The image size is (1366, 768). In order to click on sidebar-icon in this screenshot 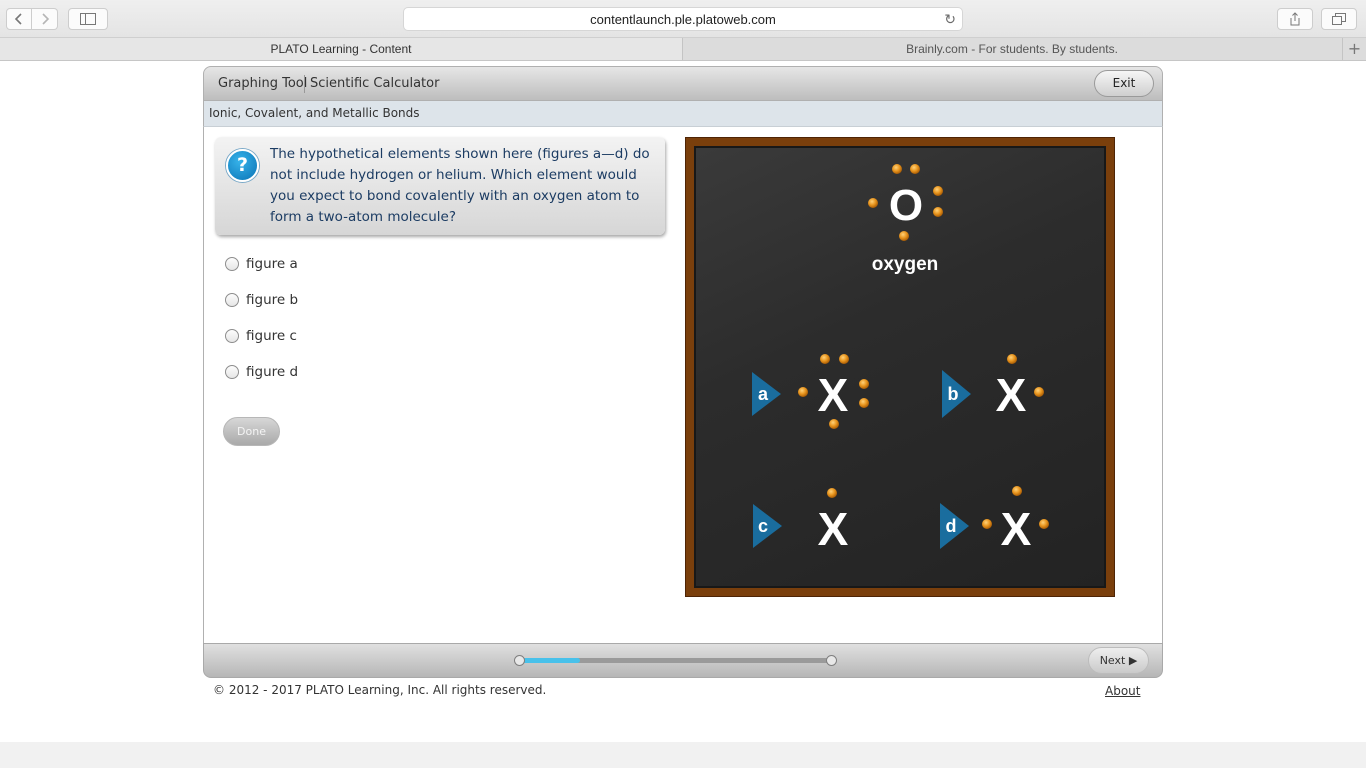, I will do `click(88, 19)`.